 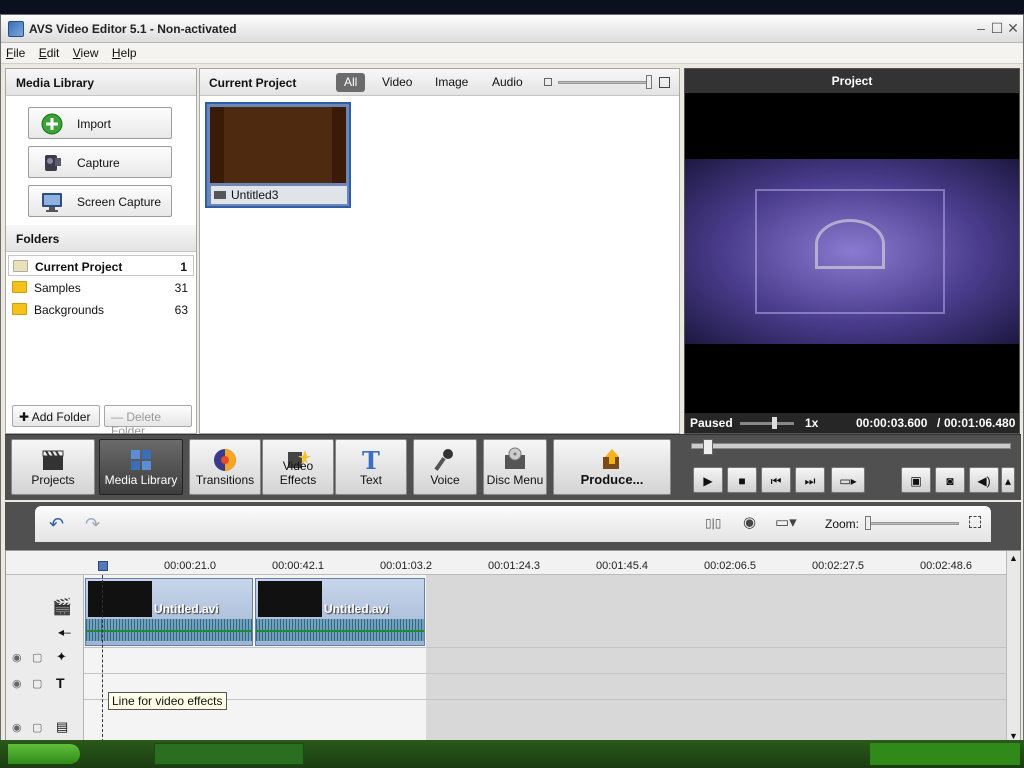 What do you see at coordinates (86, 53) in the screenshot?
I see `menu-view: View` at bounding box center [86, 53].